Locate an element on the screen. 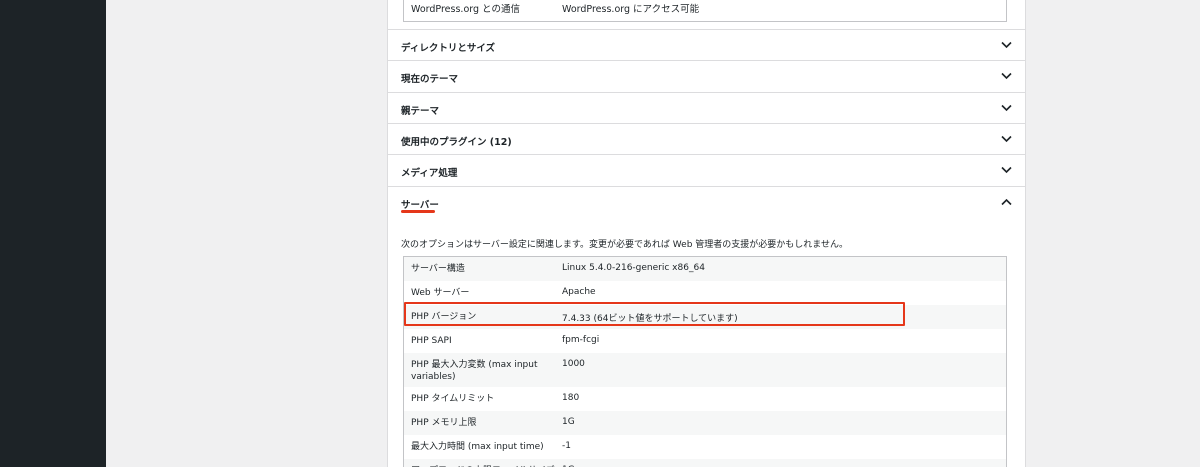 The width and height of the screenshot is (1200, 467). wporg-value: WordPress.org にアクセス可能 is located at coordinates (631, 9).